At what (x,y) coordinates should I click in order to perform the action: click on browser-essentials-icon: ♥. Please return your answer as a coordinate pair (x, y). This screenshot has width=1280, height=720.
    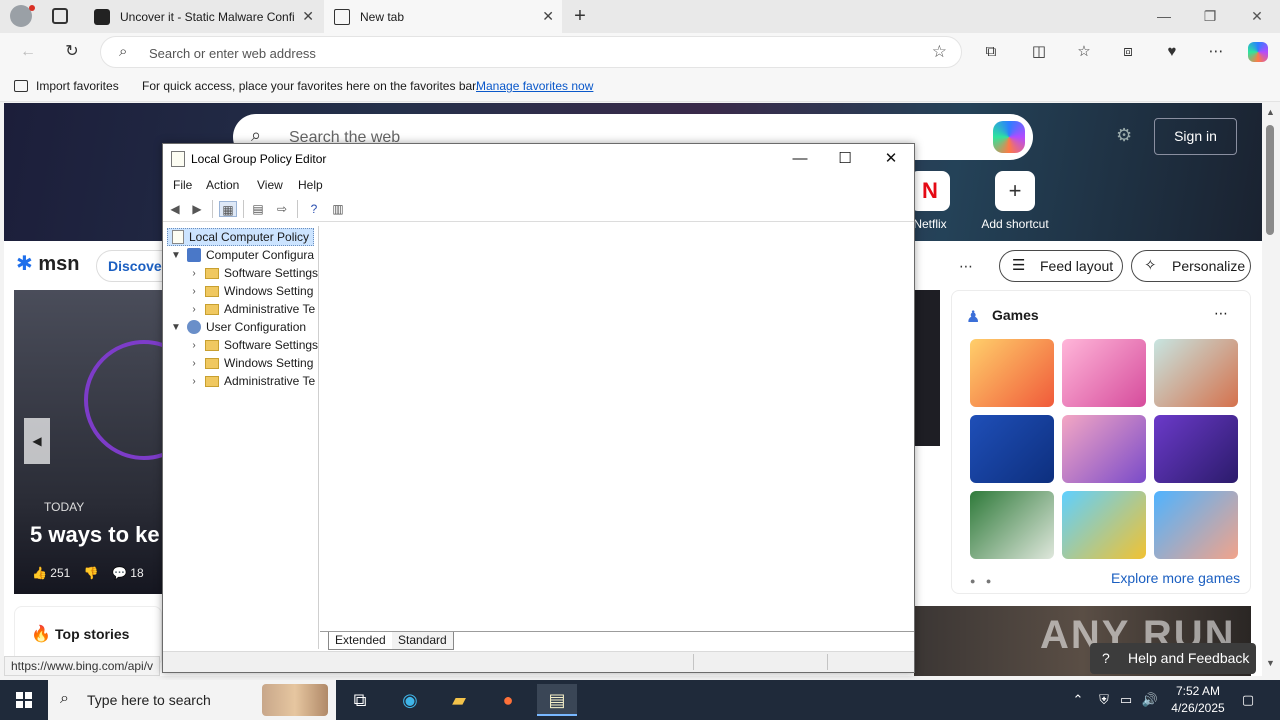
    Looking at the image, I should click on (1172, 52).